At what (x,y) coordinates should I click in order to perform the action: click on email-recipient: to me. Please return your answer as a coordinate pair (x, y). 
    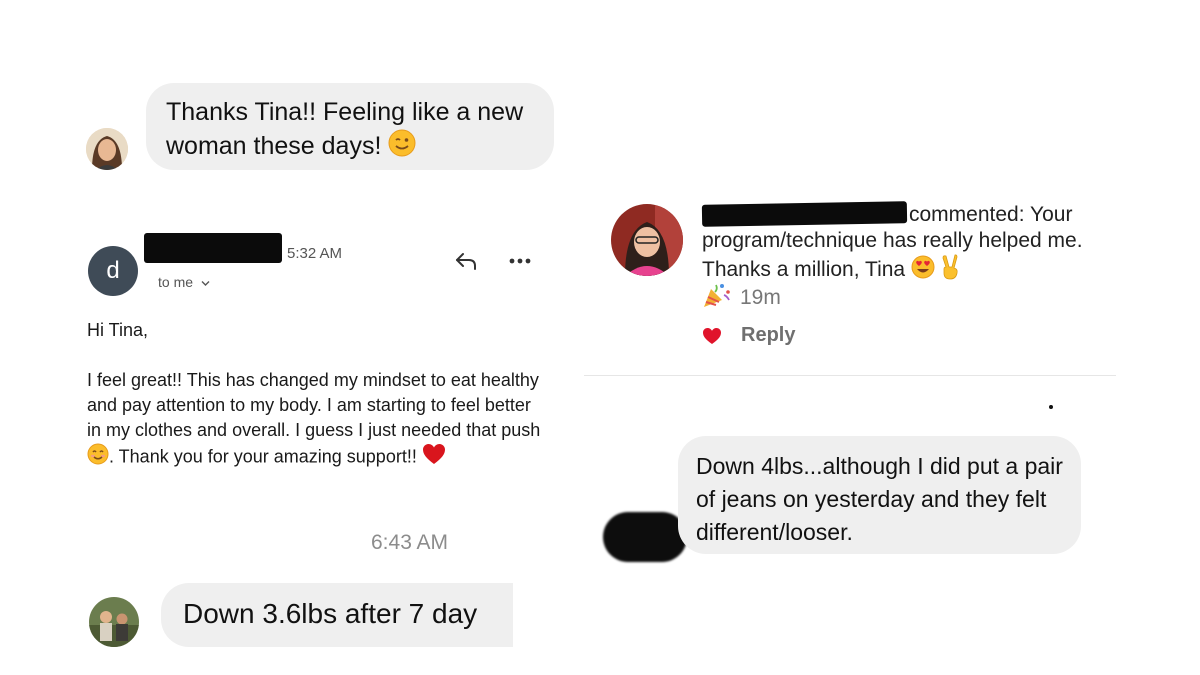
    Looking at the image, I should click on (184, 282).